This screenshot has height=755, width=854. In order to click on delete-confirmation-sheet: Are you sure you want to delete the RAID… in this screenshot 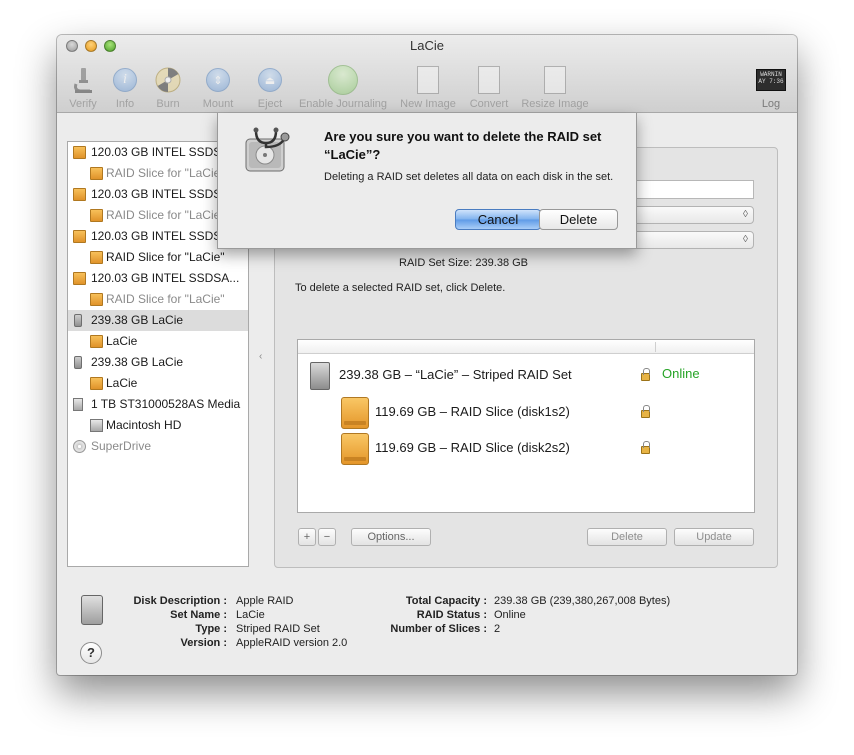, I will do `click(427, 181)`.